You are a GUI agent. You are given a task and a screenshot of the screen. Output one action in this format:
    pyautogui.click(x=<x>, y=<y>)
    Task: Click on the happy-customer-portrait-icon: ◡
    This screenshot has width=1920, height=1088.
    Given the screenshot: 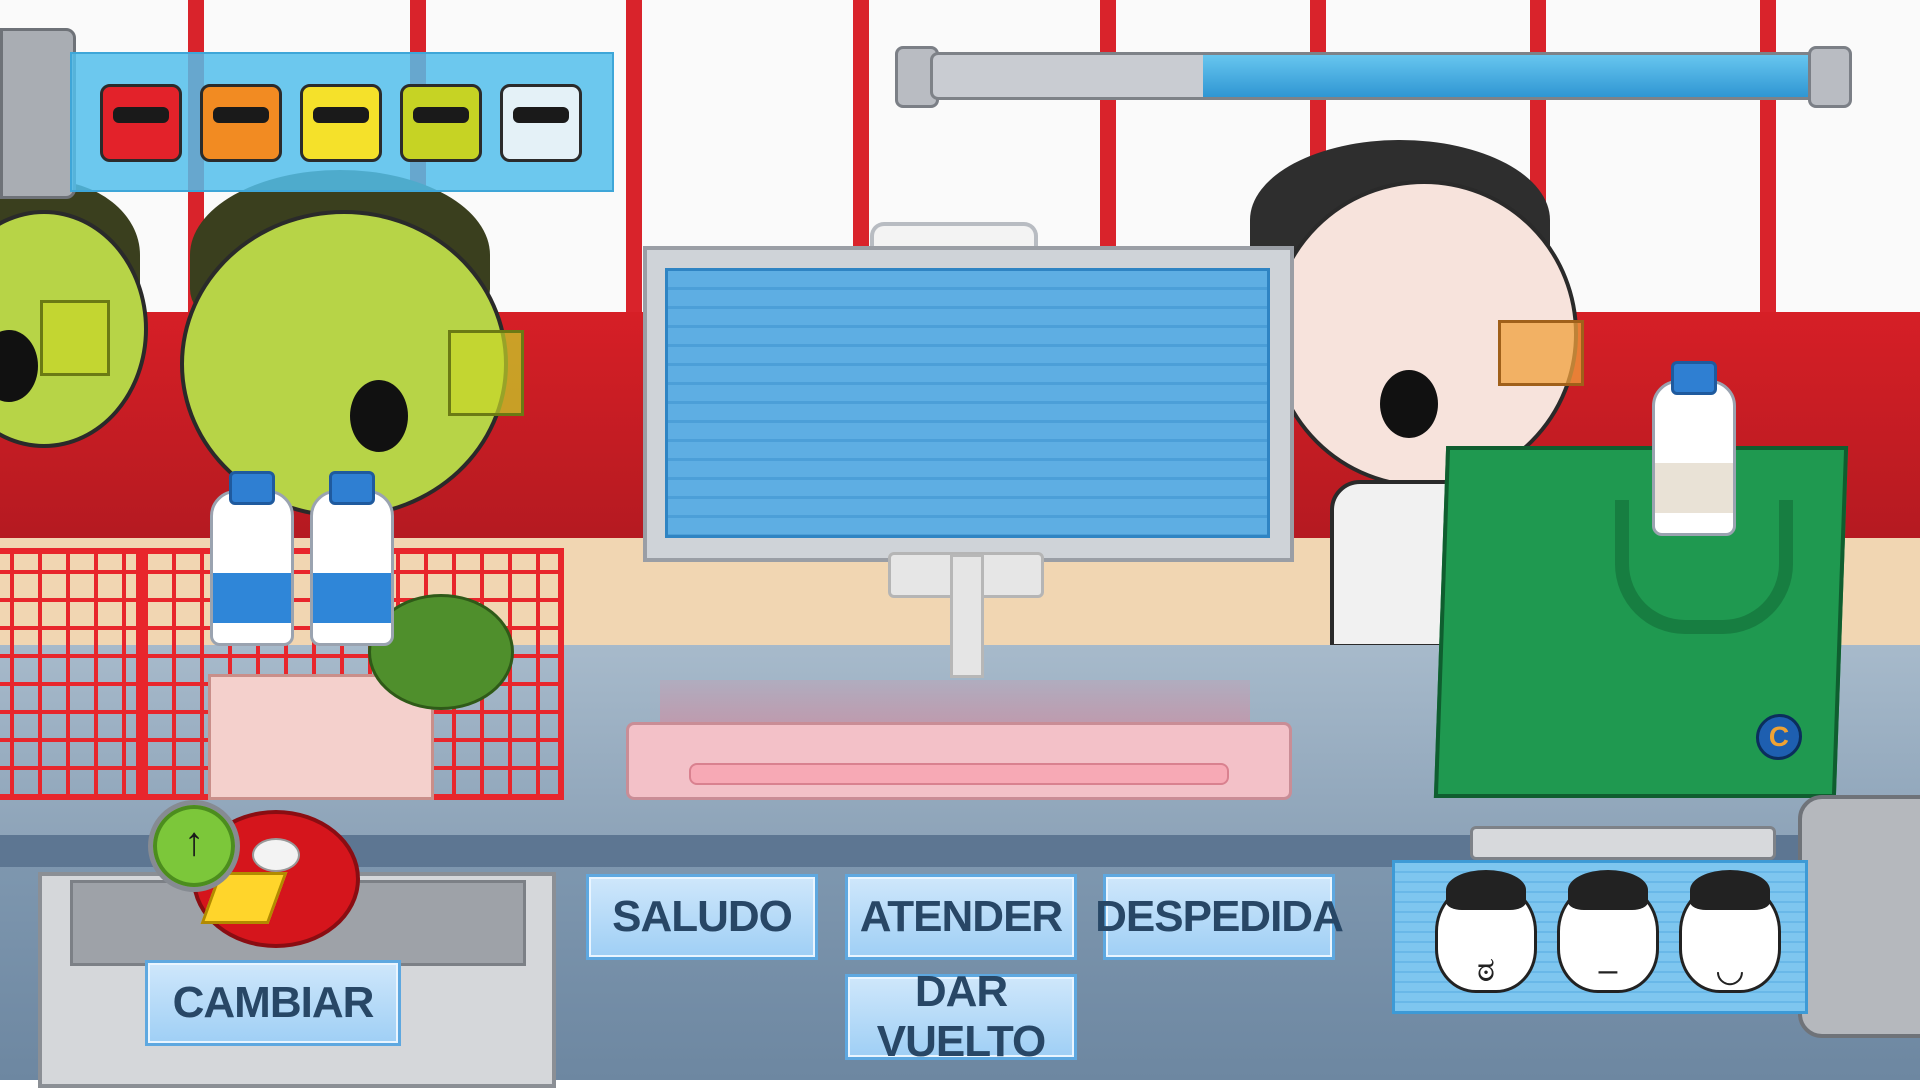 What is the action you would take?
    pyautogui.click(x=1730, y=931)
    